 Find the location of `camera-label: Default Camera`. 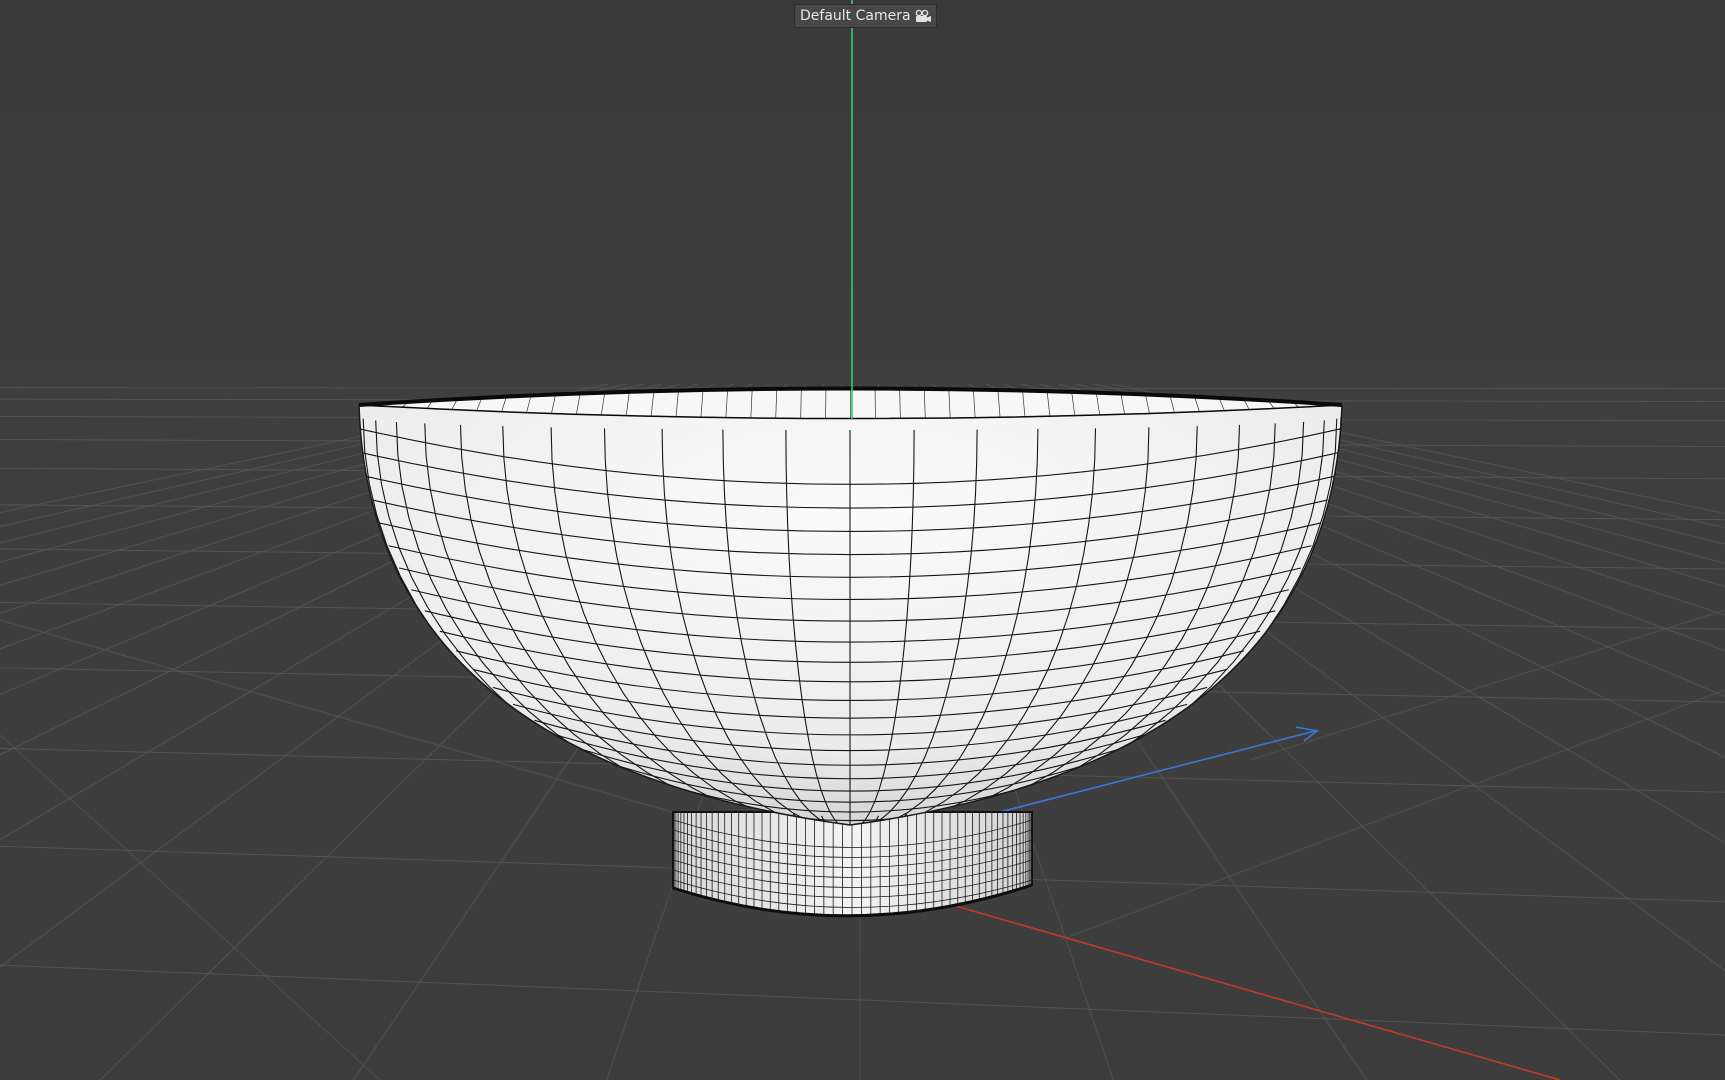

camera-label: Default Camera is located at coordinates (865, 16).